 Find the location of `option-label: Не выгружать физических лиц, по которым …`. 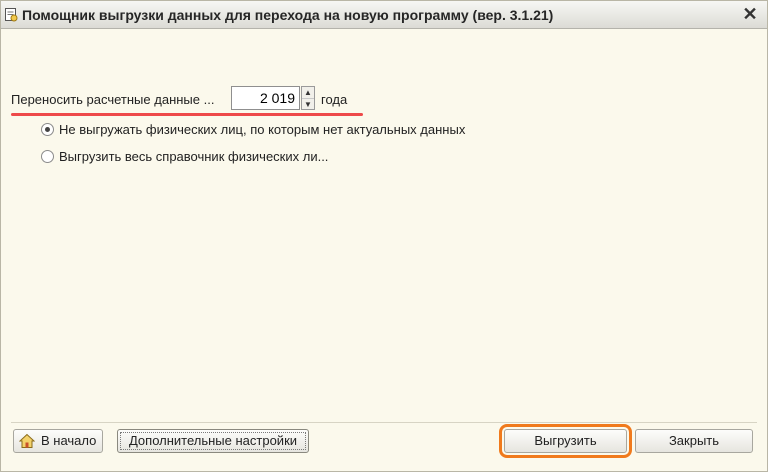

option-label: Не выгружать физических лиц, по которым … is located at coordinates (262, 129).